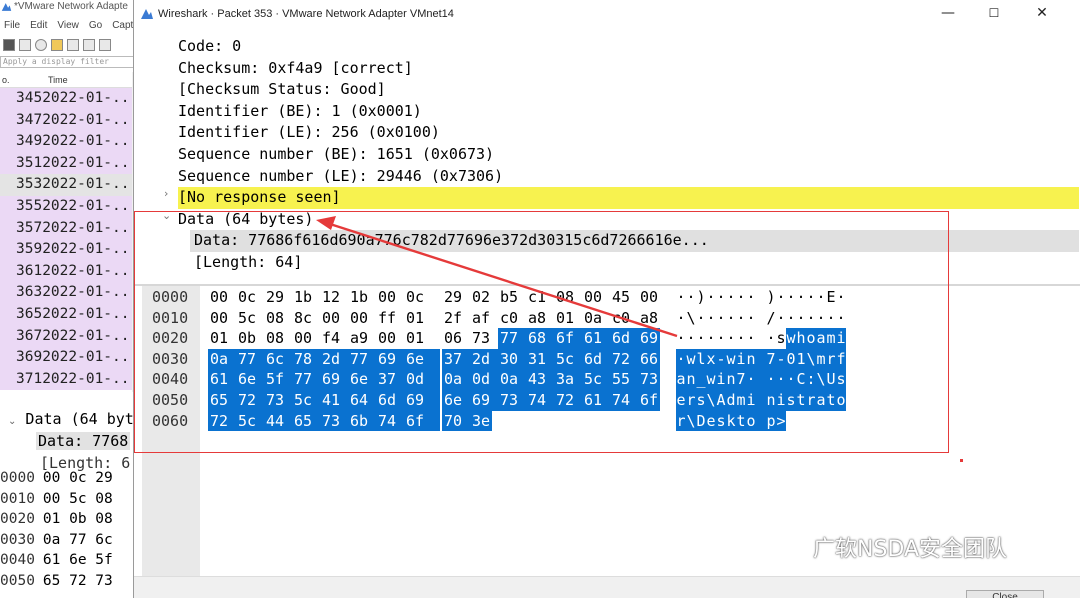  What do you see at coordinates (275, 297) in the screenshot?
I see `hex-byte: 29` at bounding box center [275, 297].